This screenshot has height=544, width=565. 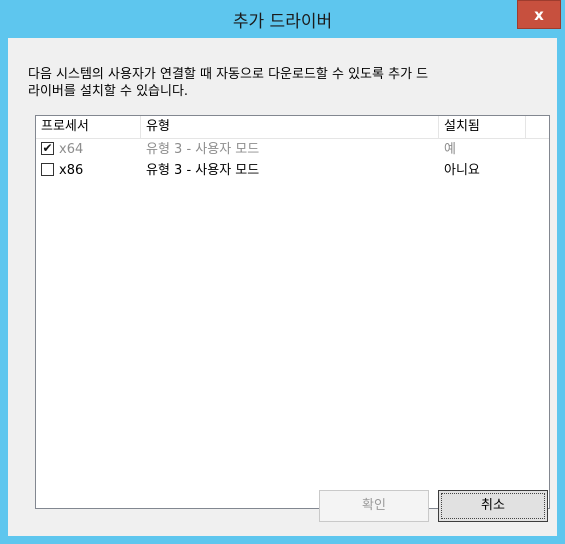 I want to click on column-header-type: 유형, so click(x=290, y=127).